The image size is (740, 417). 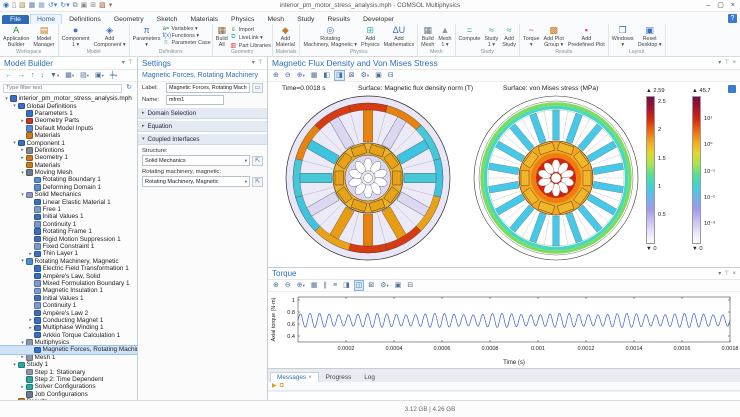 What do you see at coordinates (285, 36) in the screenshot?
I see `add-material-button: ◆ Add Material` at bounding box center [285, 36].